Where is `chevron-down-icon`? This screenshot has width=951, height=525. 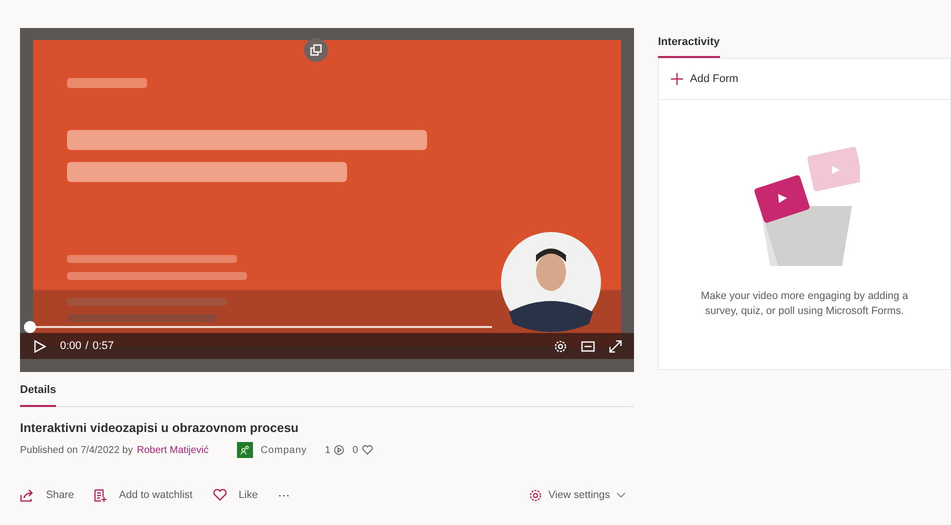
chevron-down-icon is located at coordinates (621, 495).